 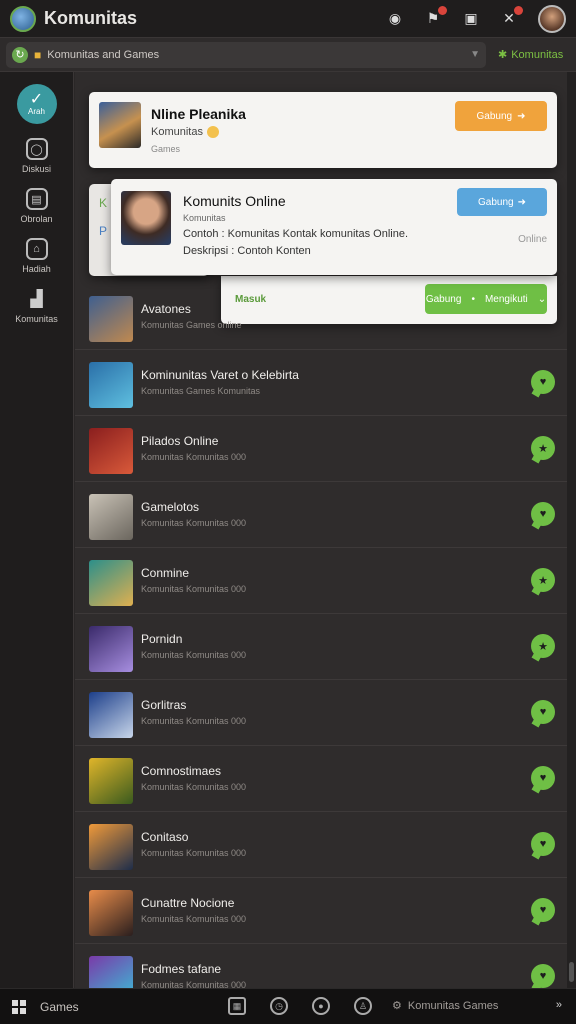 What do you see at coordinates (191, 325) in the screenshot?
I see `list-item-meta: Komunitas Games online` at bounding box center [191, 325].